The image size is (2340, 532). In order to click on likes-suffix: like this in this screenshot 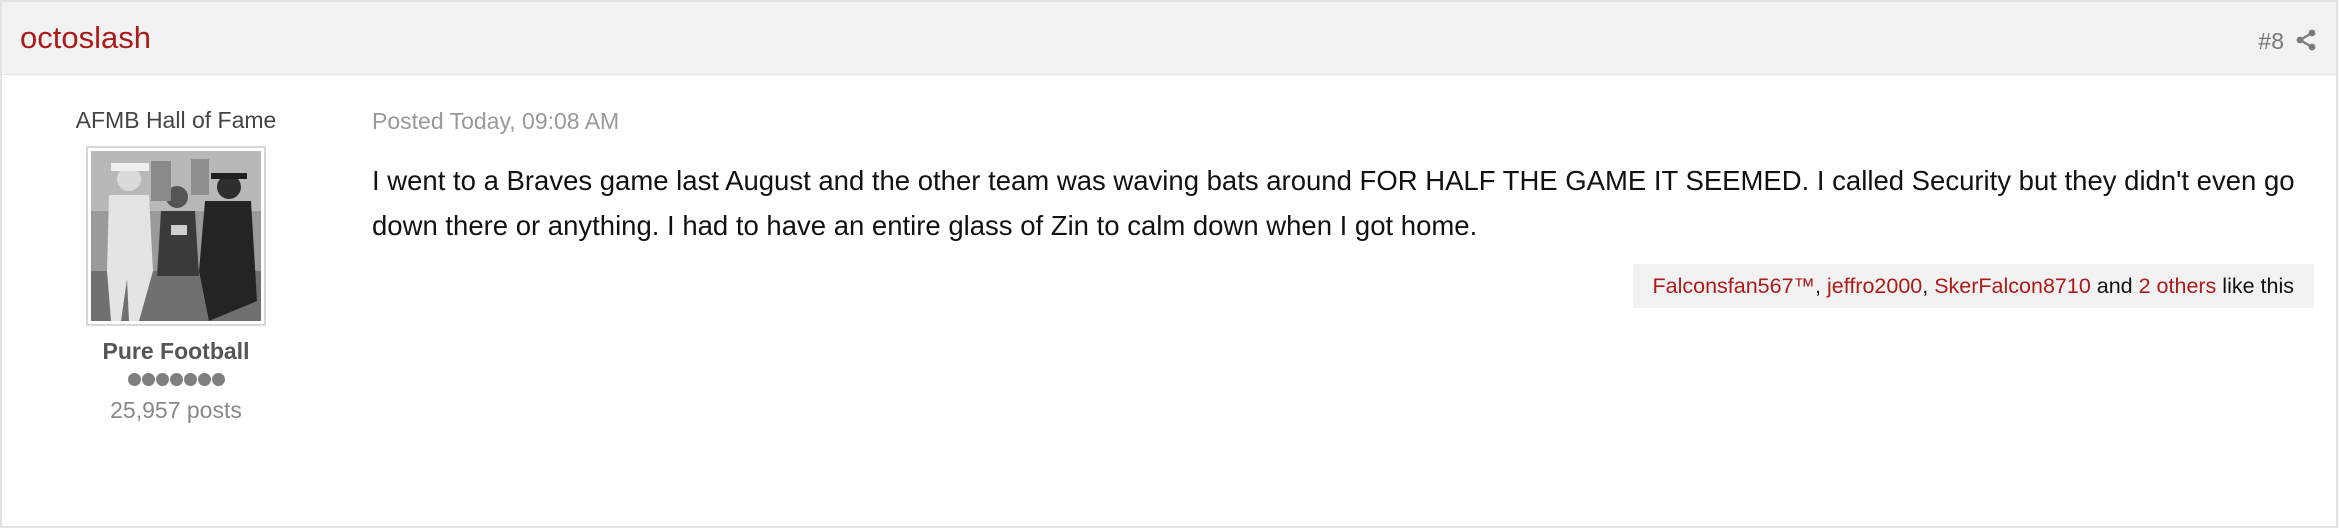, I will do `click(2258, 286)`.